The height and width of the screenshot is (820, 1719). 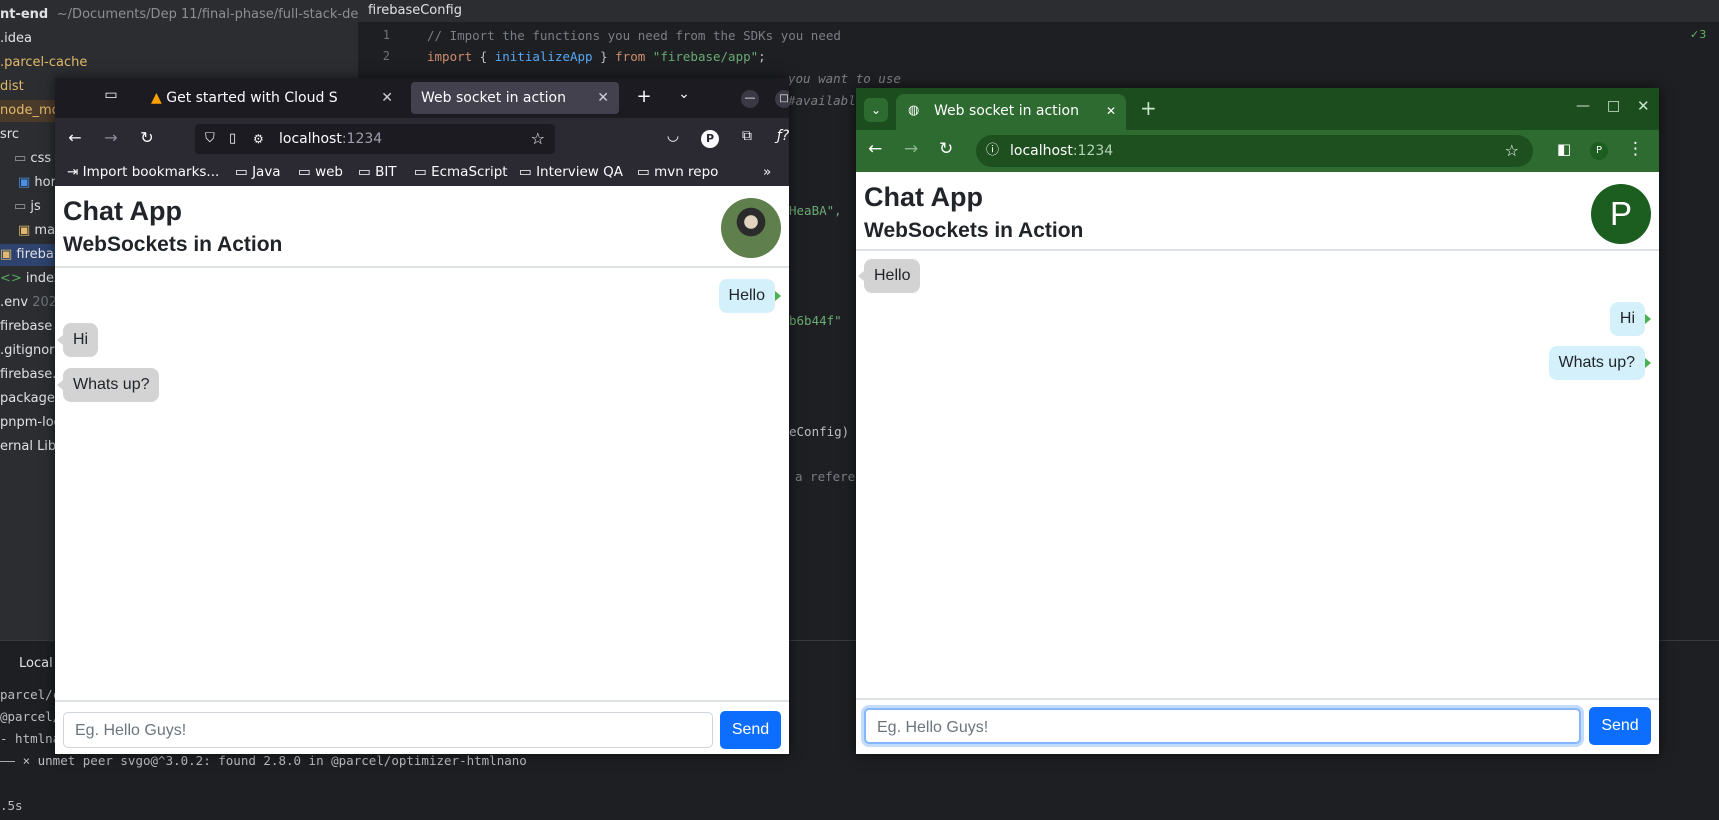 I want to click on tree-item: ▣ ma, so click(x=36, y=231).